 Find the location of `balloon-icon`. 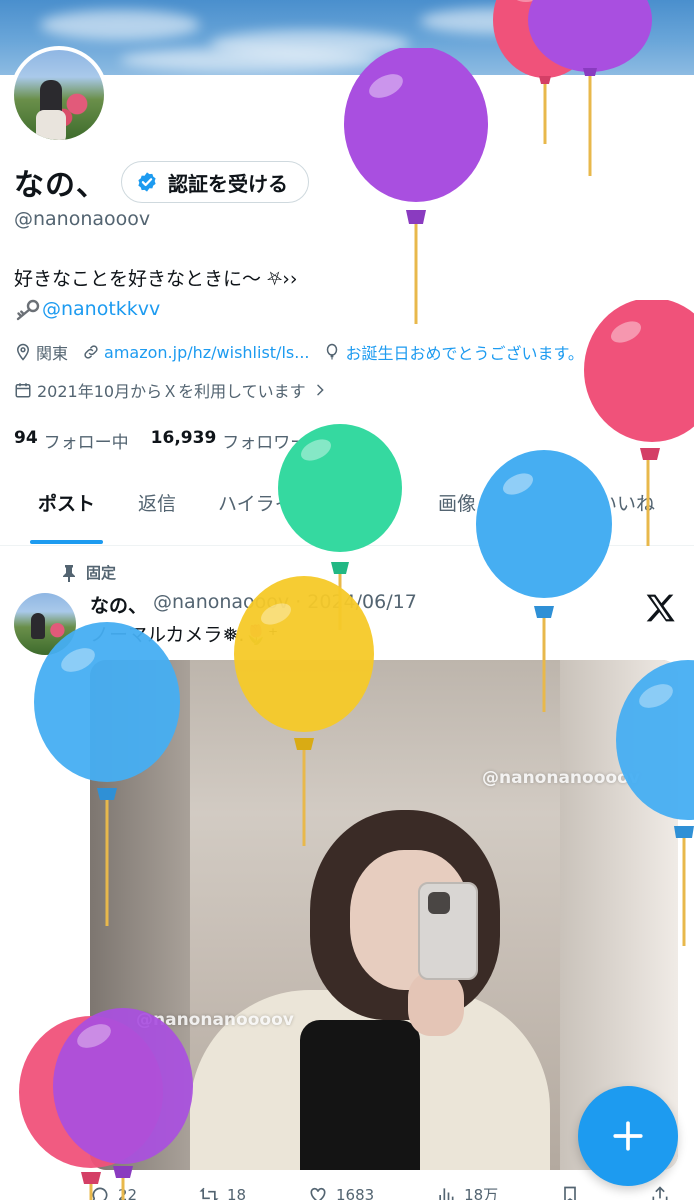

balloon-icon is located at coordinates (332, 351).